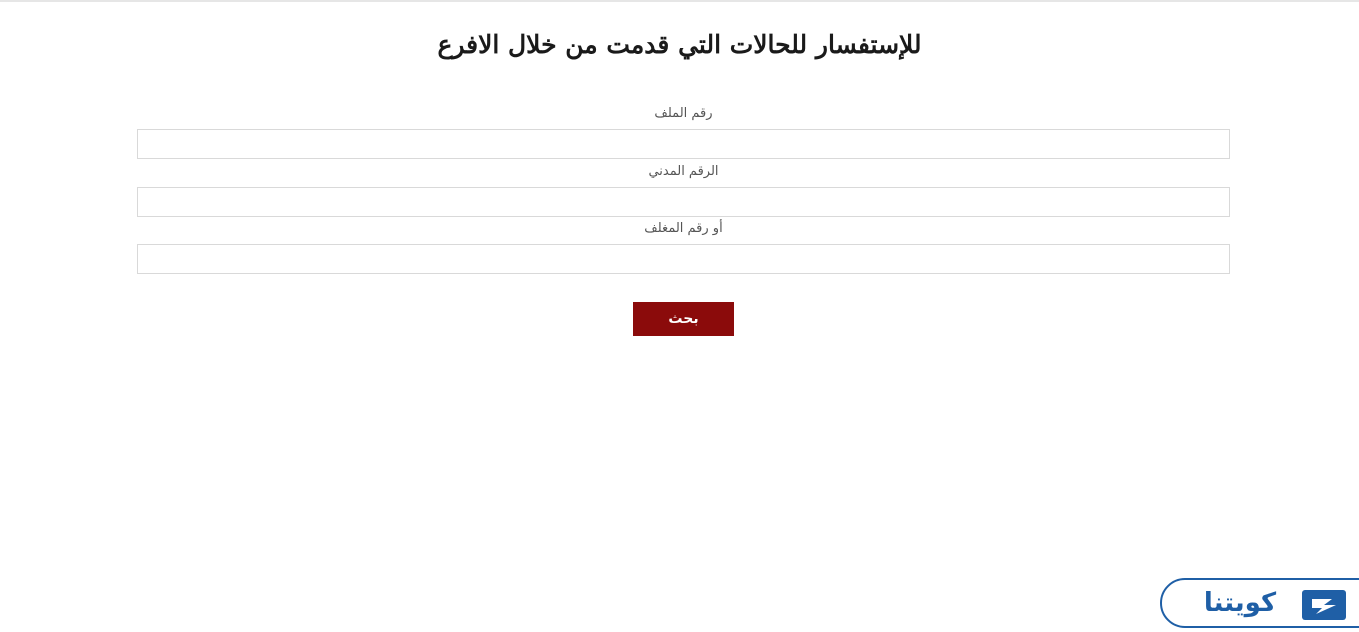 This screenshot has width=1359, height=632. Describe the element at coordinates (1324, 605) in the screenshot. I see `bolt-icon` at that location.